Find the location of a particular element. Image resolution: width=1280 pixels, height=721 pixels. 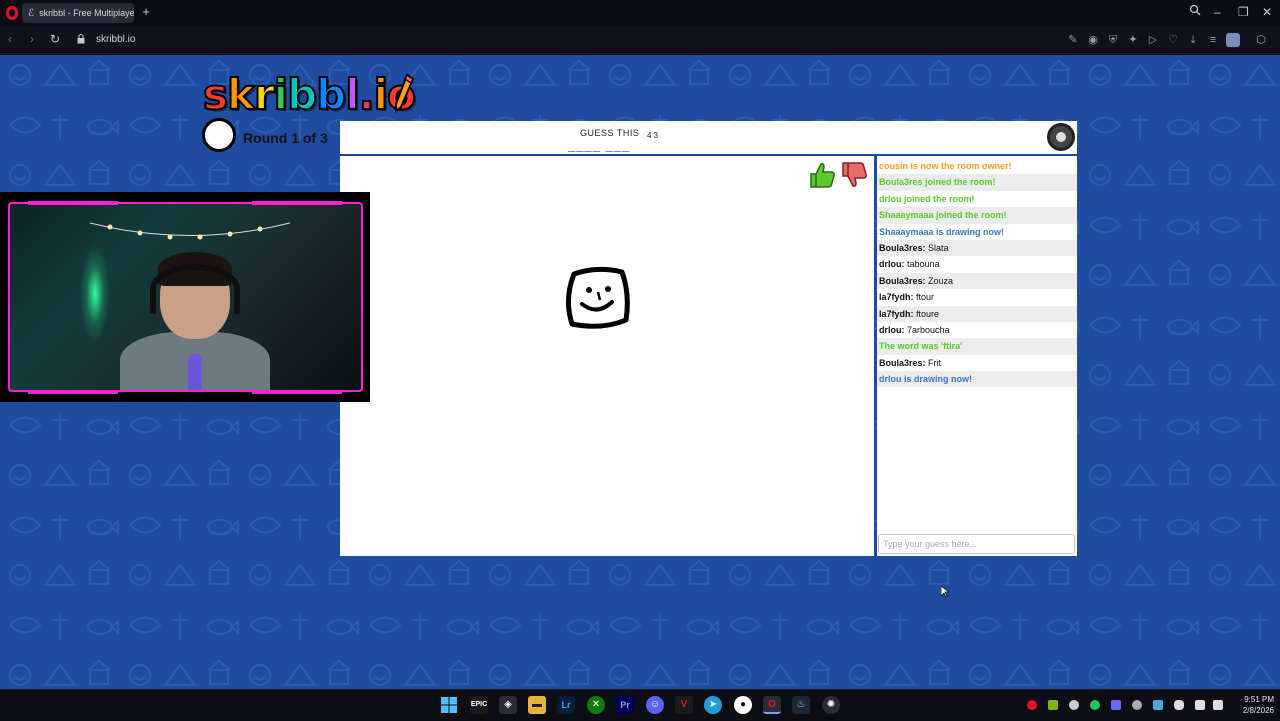

webcam-overlay is located at coordinates (185, 297).